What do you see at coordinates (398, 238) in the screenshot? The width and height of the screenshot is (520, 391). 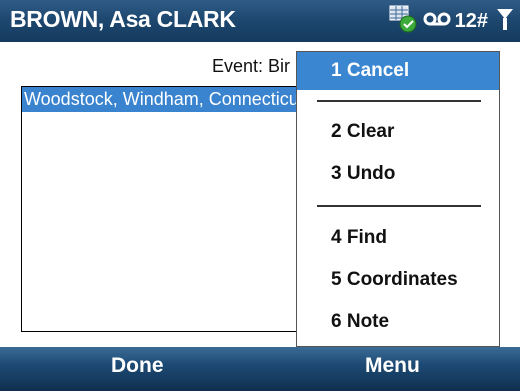 I see `menu-item-find: 4 Find` at bounding box center [398, 238].